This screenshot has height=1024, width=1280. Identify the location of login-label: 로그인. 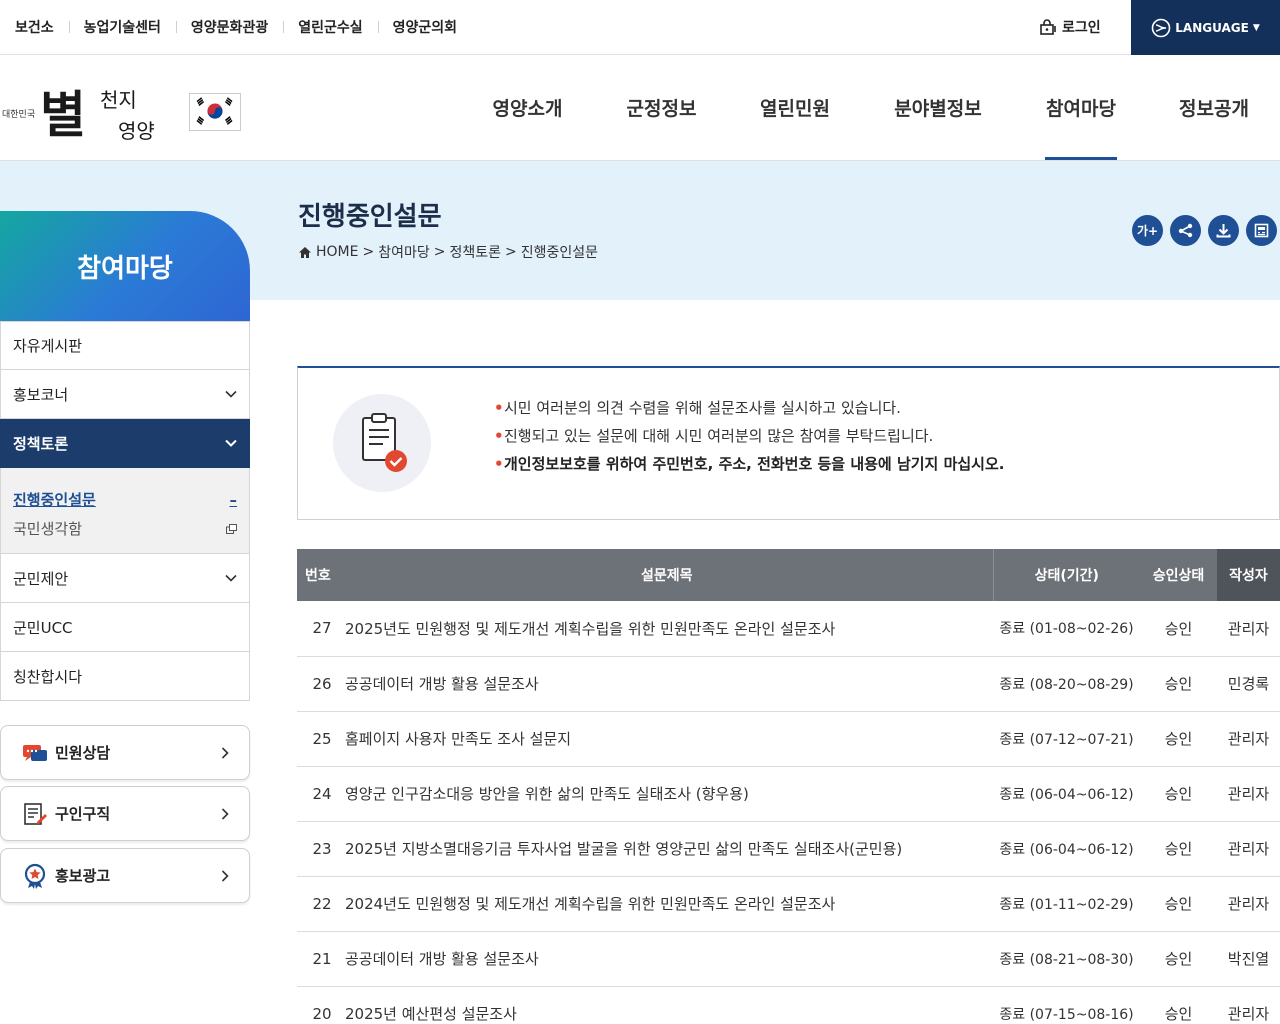
(1081, 28).